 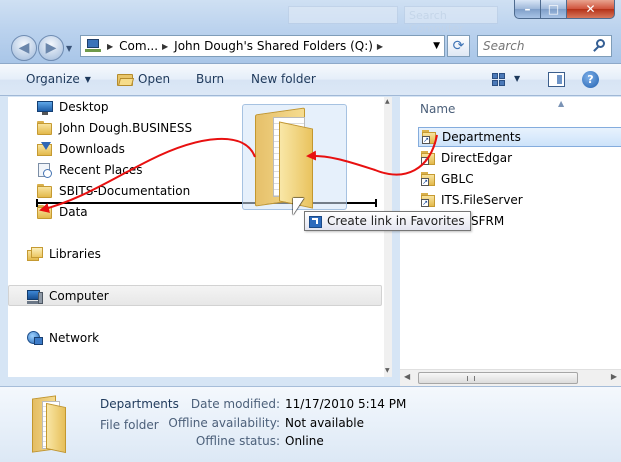 I want to click on file-name: ITS.FileServer, so click(x=482, y=200).